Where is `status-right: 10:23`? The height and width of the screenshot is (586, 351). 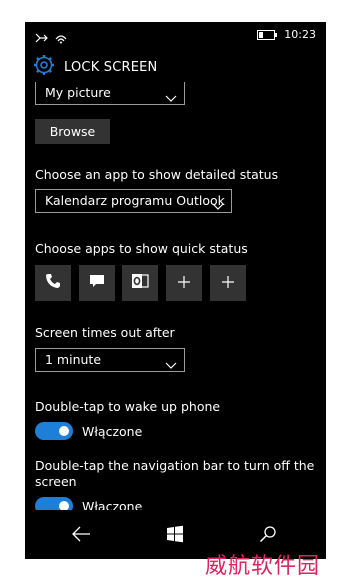
status-right: 10:23 is located at coordinates (286, 34).